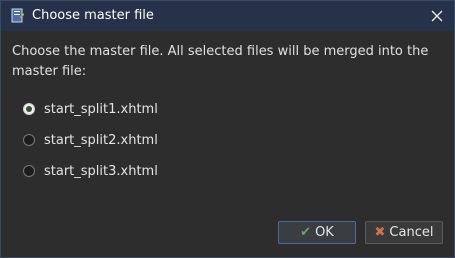  What do you see at coordinates (227, 16) in the screenshot?
I see `title-bar: Choose master file` at bounding box center [227, 16].